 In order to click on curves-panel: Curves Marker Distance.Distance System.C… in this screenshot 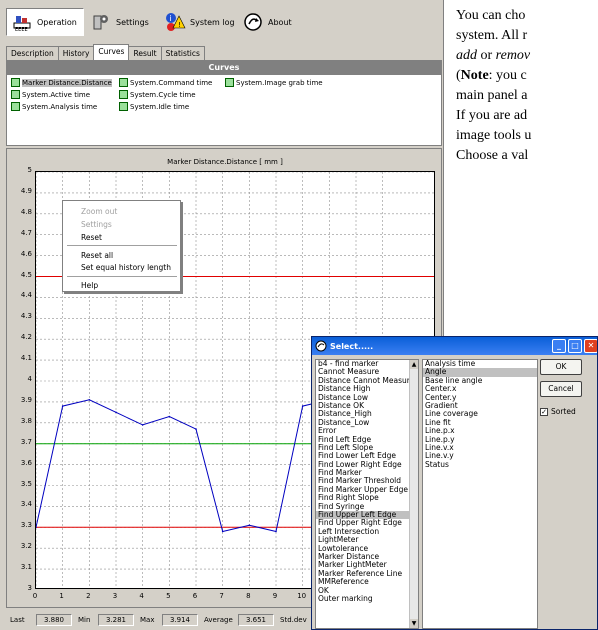, I will do `click(224, 103)`.